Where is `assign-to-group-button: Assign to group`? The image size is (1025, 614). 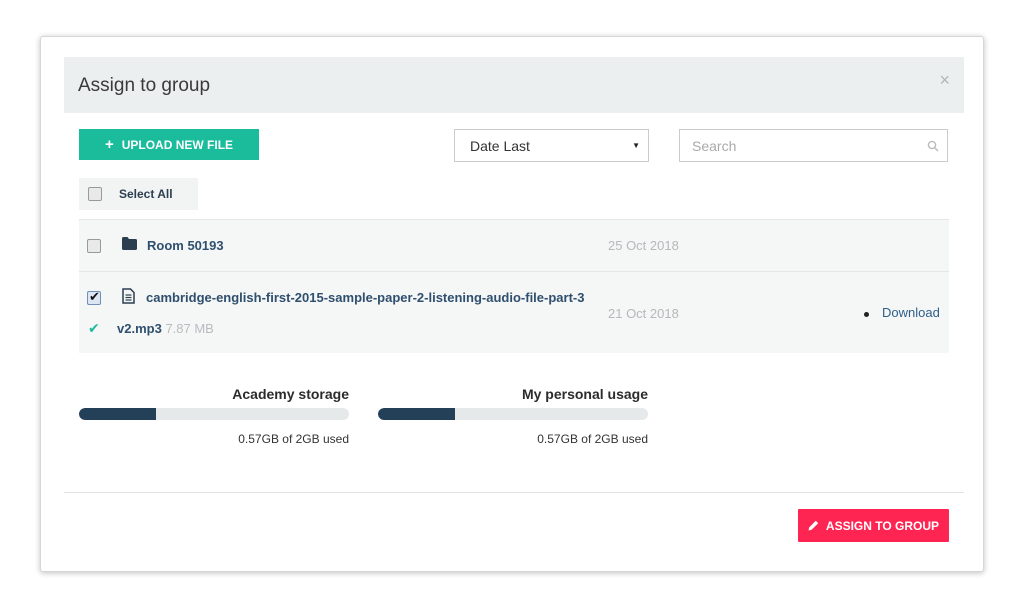 assign-to-group-button: Assign to group is located at coordinates (873, 525).